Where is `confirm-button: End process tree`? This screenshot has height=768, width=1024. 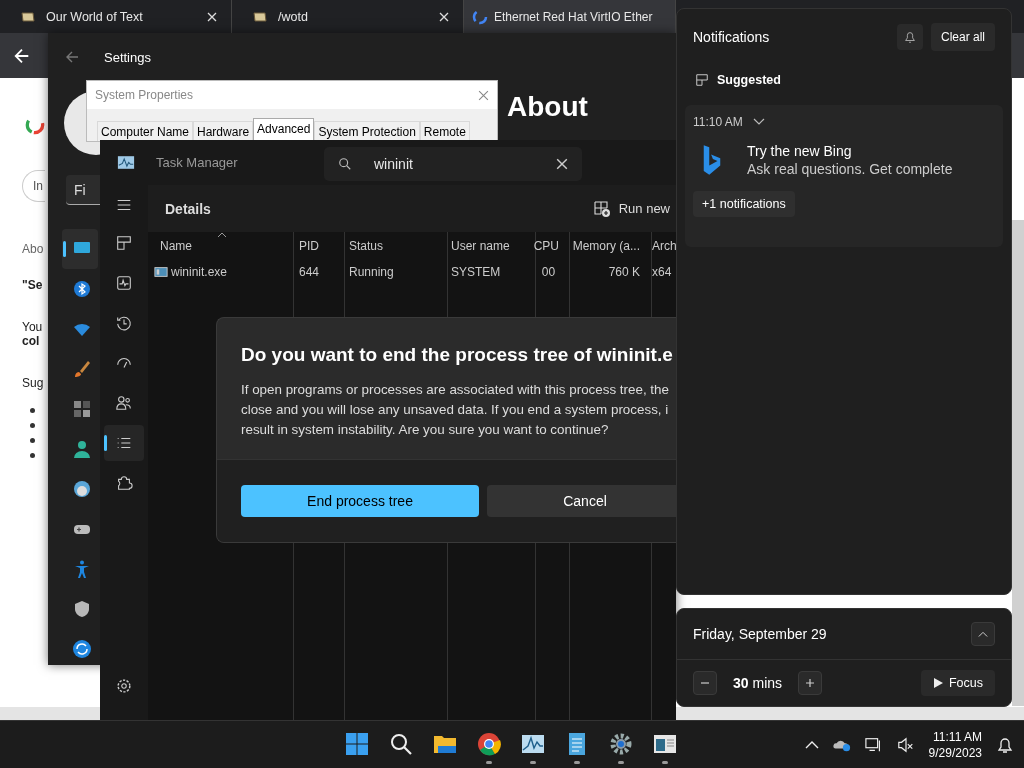 confirm-button: End process tree is located at coordinates (360, 501).